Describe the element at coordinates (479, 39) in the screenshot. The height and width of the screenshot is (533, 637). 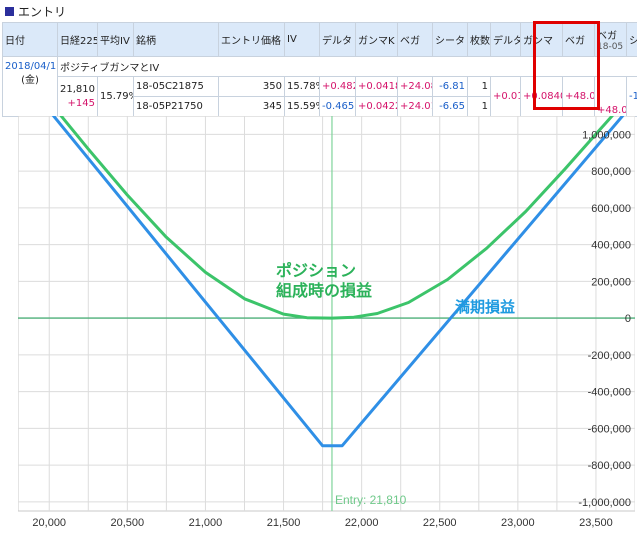
I see `col-qty: 枚数` at that location.